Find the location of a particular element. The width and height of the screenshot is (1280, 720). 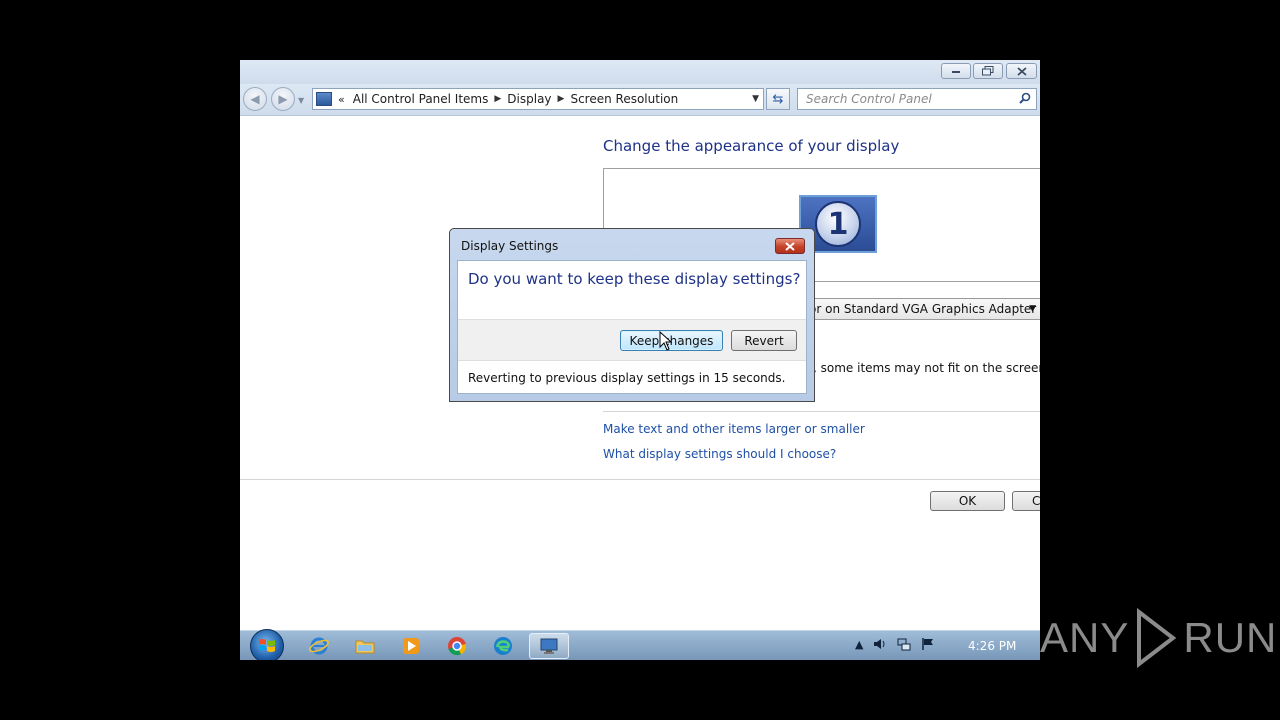

control-panel-display-icon is located at coordinates (549, 646).